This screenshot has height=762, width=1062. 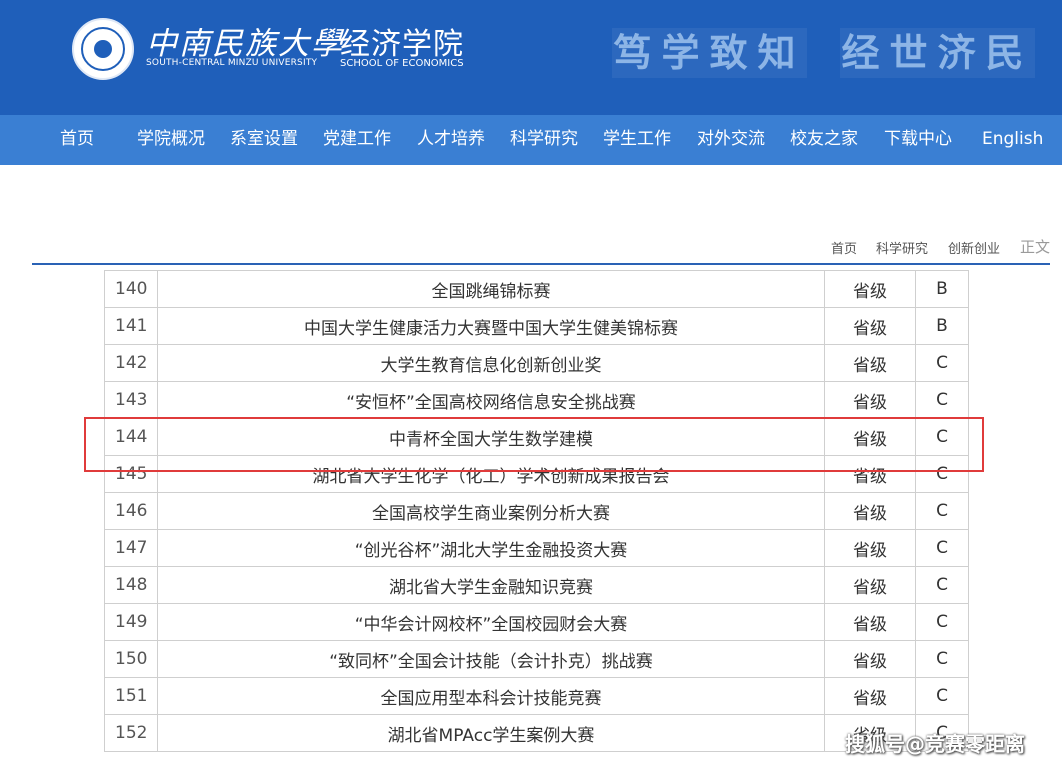 What do you see at coordinates (937, 53) in the screenshot?
I see `motto-right: 经世济民` at bounding box center [937, 53].